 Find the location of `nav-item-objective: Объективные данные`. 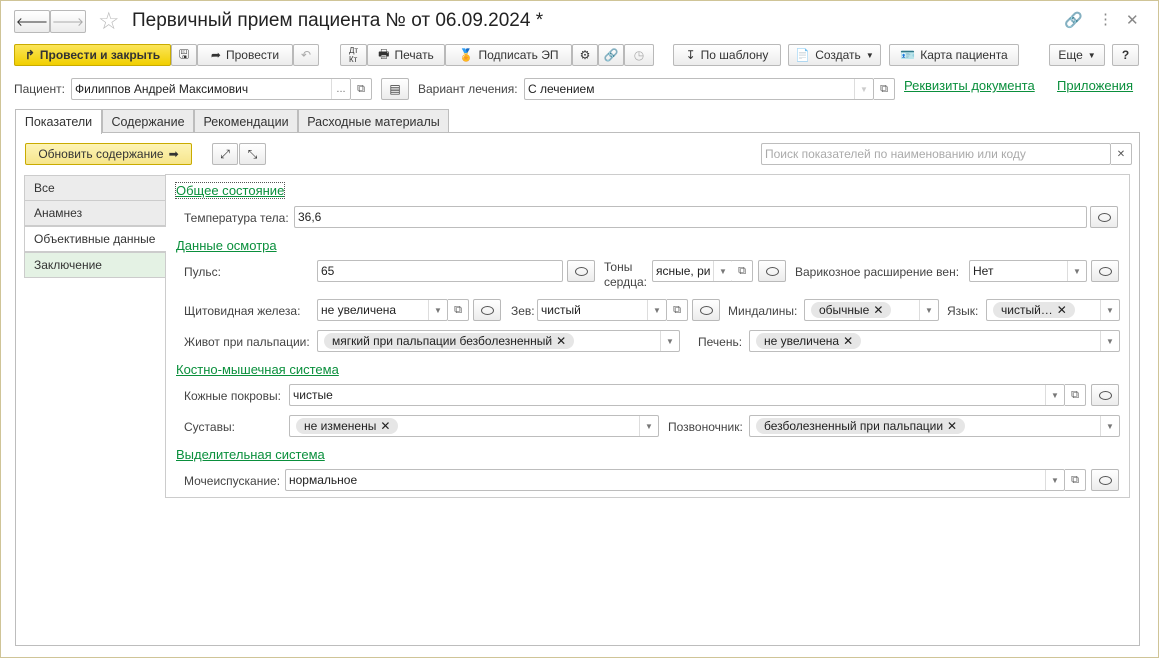

nav-item-objective: Объективные данные is located at coordinates (95, 239).